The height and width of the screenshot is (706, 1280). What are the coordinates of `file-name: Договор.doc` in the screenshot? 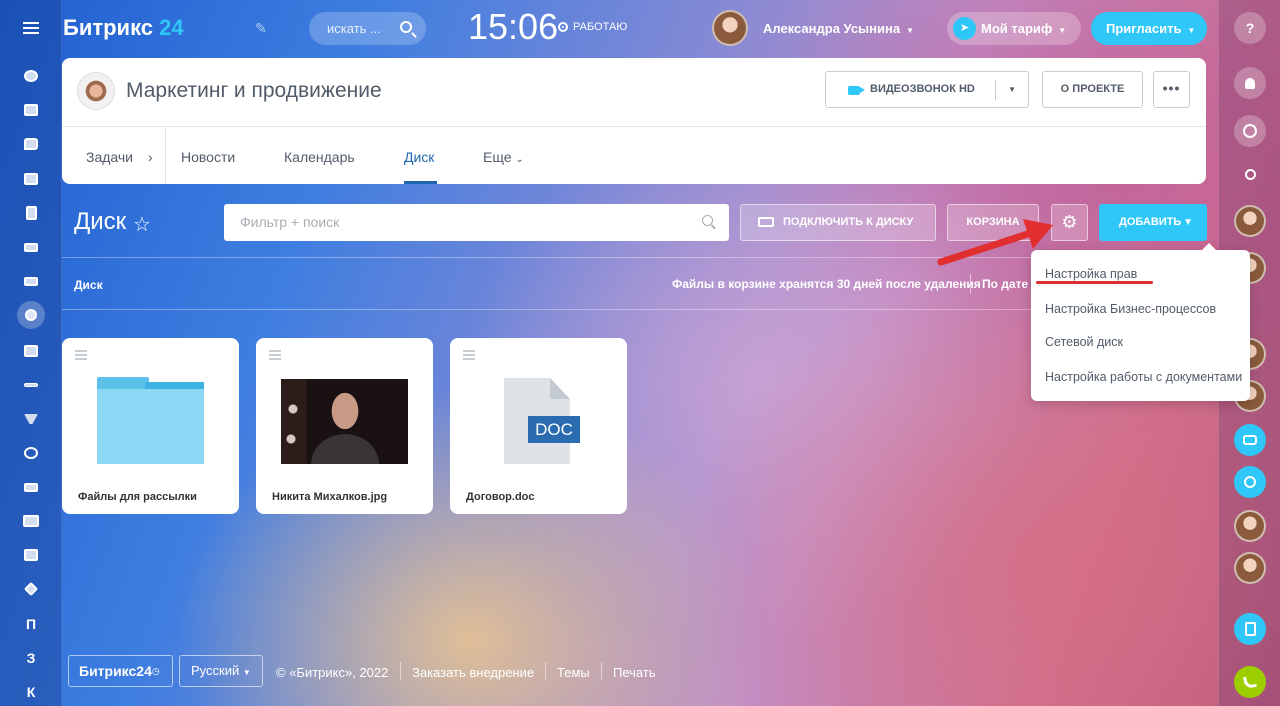 It's located at (500, 497).